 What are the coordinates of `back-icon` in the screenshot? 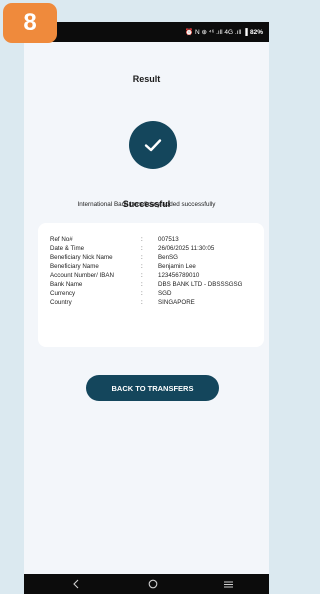 It's located at (76, 584).